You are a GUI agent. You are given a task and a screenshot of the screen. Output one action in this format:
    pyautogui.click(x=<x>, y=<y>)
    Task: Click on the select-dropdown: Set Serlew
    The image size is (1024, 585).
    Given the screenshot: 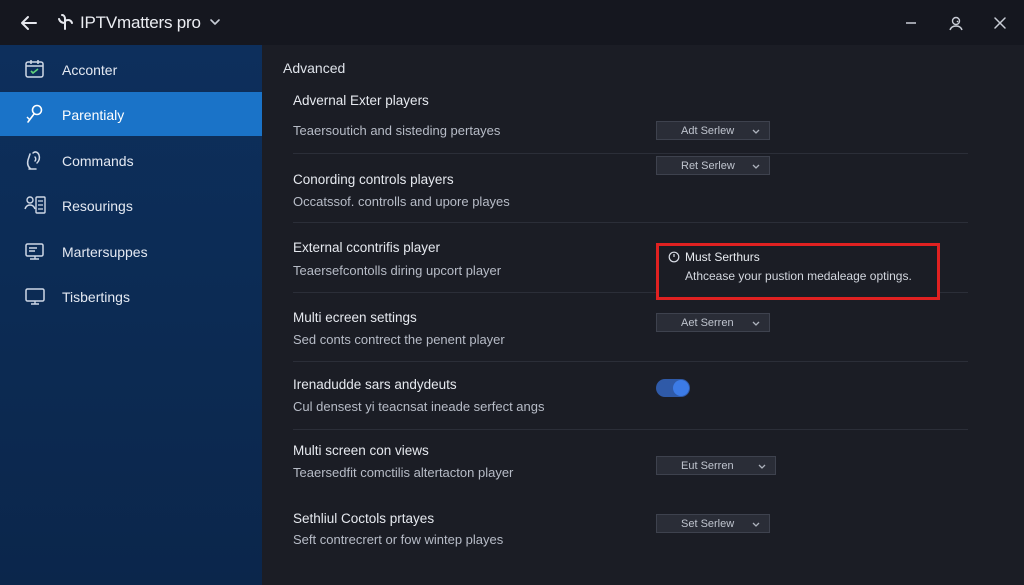 What is the action you would take?
    pyautogui.click(x=713, y=523)
    